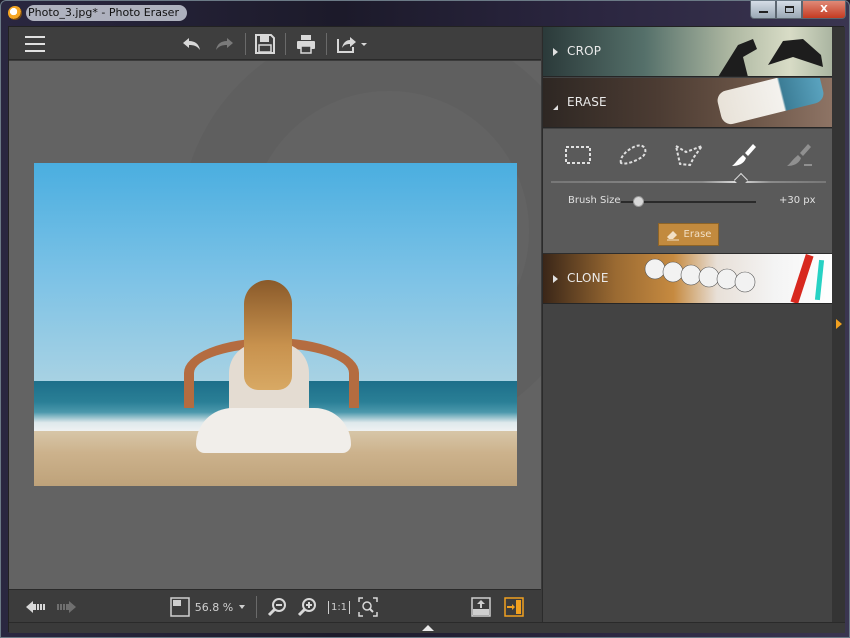 Image resolution: width=850 pixels, height=638 pixels. I want to click on eraser-icon, so click(672, 235).